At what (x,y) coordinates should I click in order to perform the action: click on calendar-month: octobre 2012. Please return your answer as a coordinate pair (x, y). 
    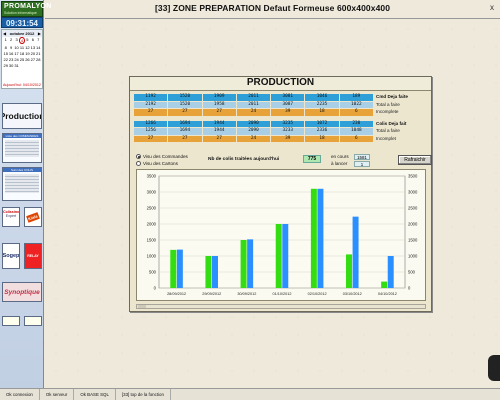
    Looking at the image, I should click on (22, 33).